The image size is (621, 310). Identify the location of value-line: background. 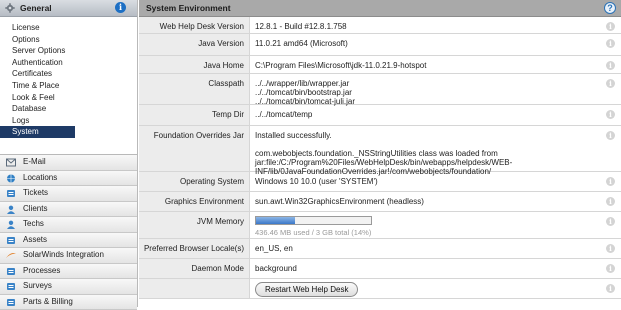
(438, 268).